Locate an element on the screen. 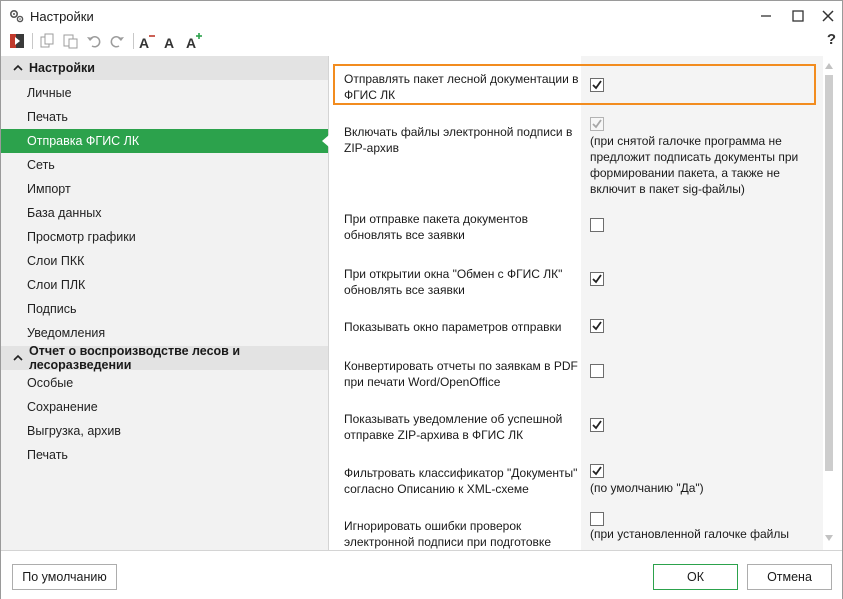  copy-button is located at coordinates (47, 41).